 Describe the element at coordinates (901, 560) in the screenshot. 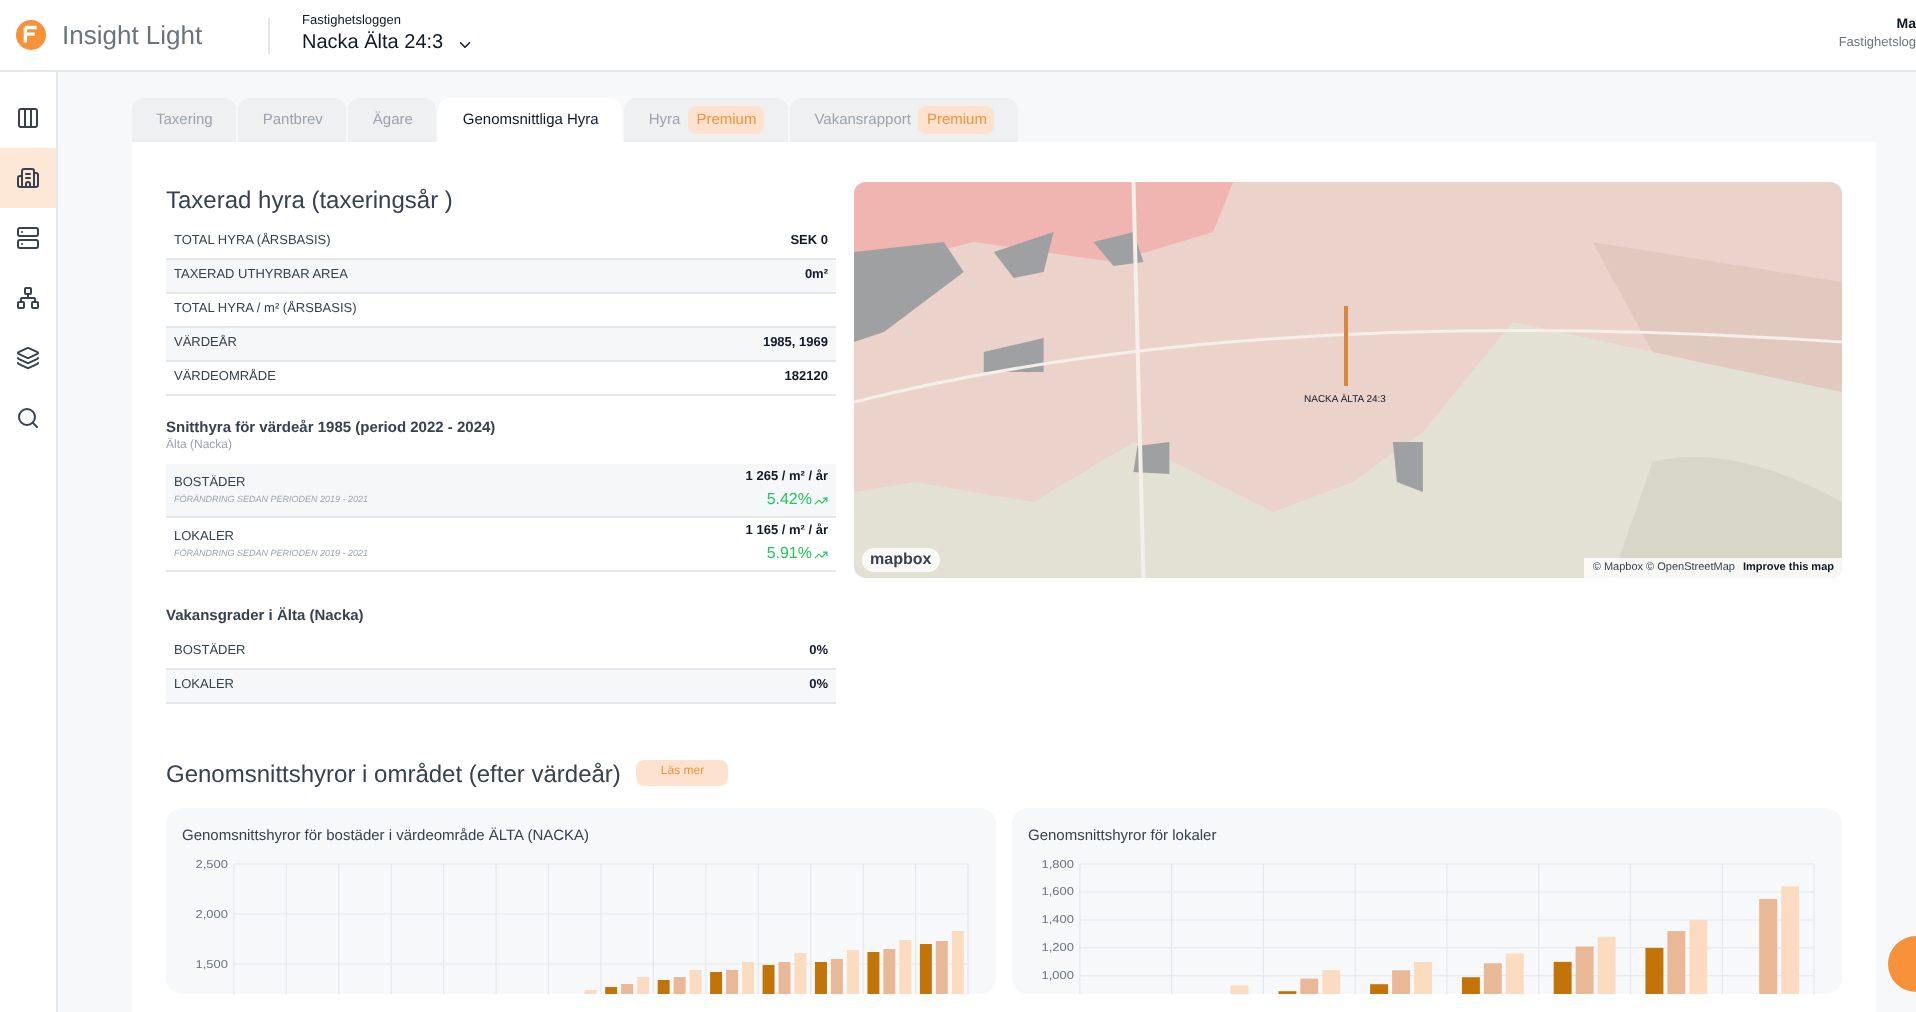

I see `mapbox-logo: mapbox` at that location.